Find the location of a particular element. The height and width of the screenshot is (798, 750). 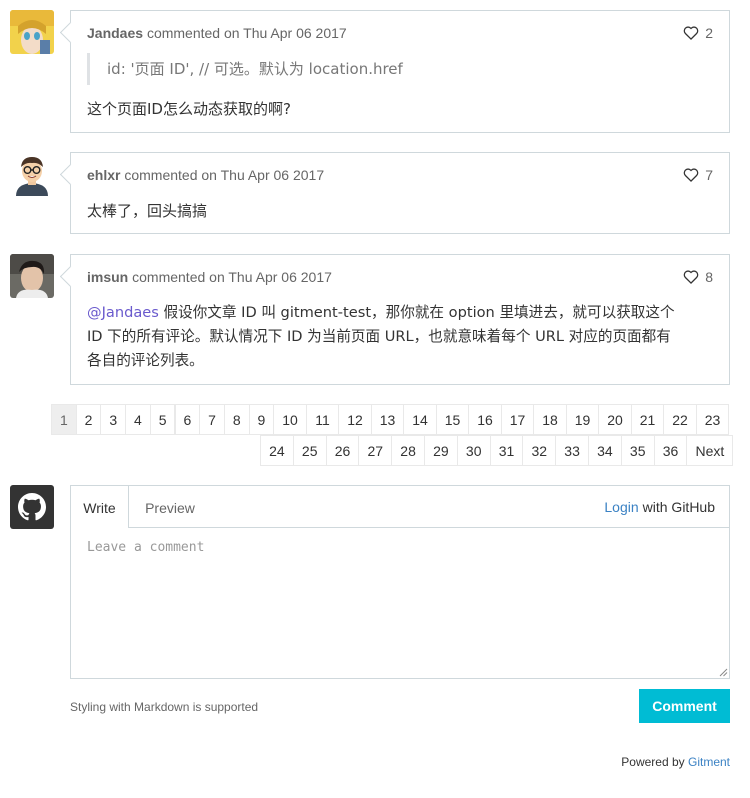

page-button-4: 4 is located at coordinates (138, 419).